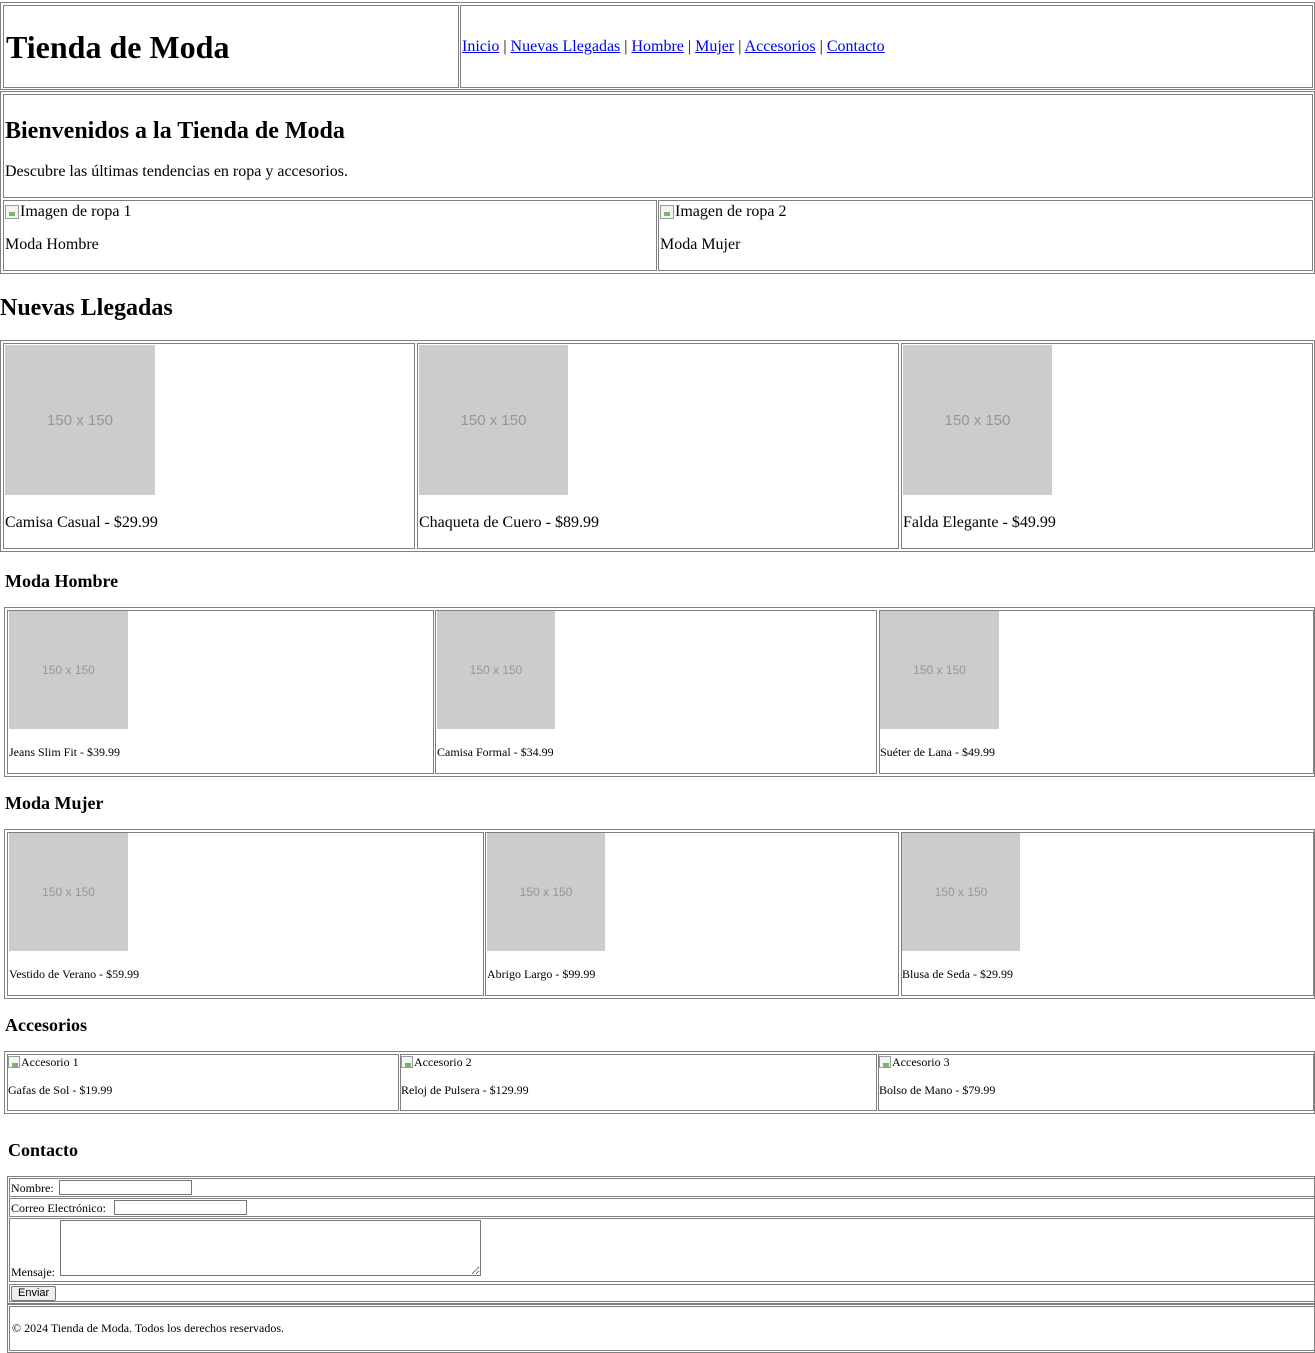 This screenshot has width=1315, height=1353. I want to click on product-label: Camisa Formal - $34.99, so click(495, 752).